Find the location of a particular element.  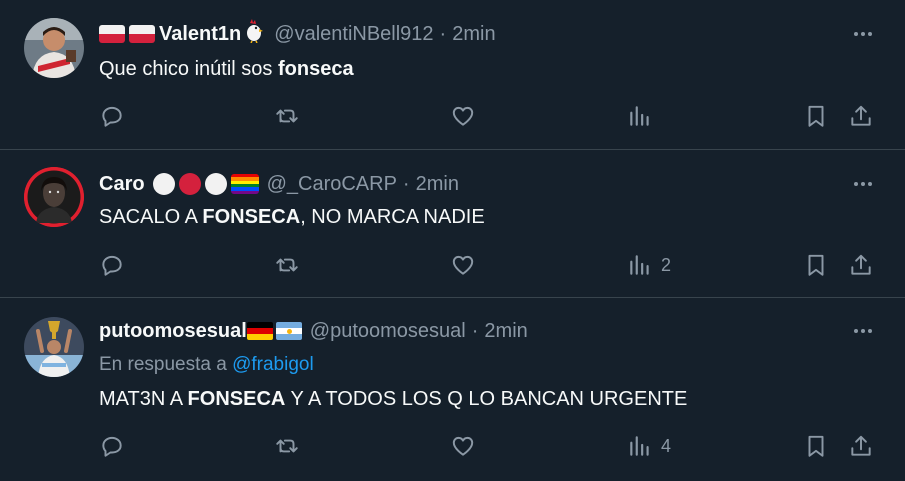

display-name: Valent1n is located at coordinates (200, 34).